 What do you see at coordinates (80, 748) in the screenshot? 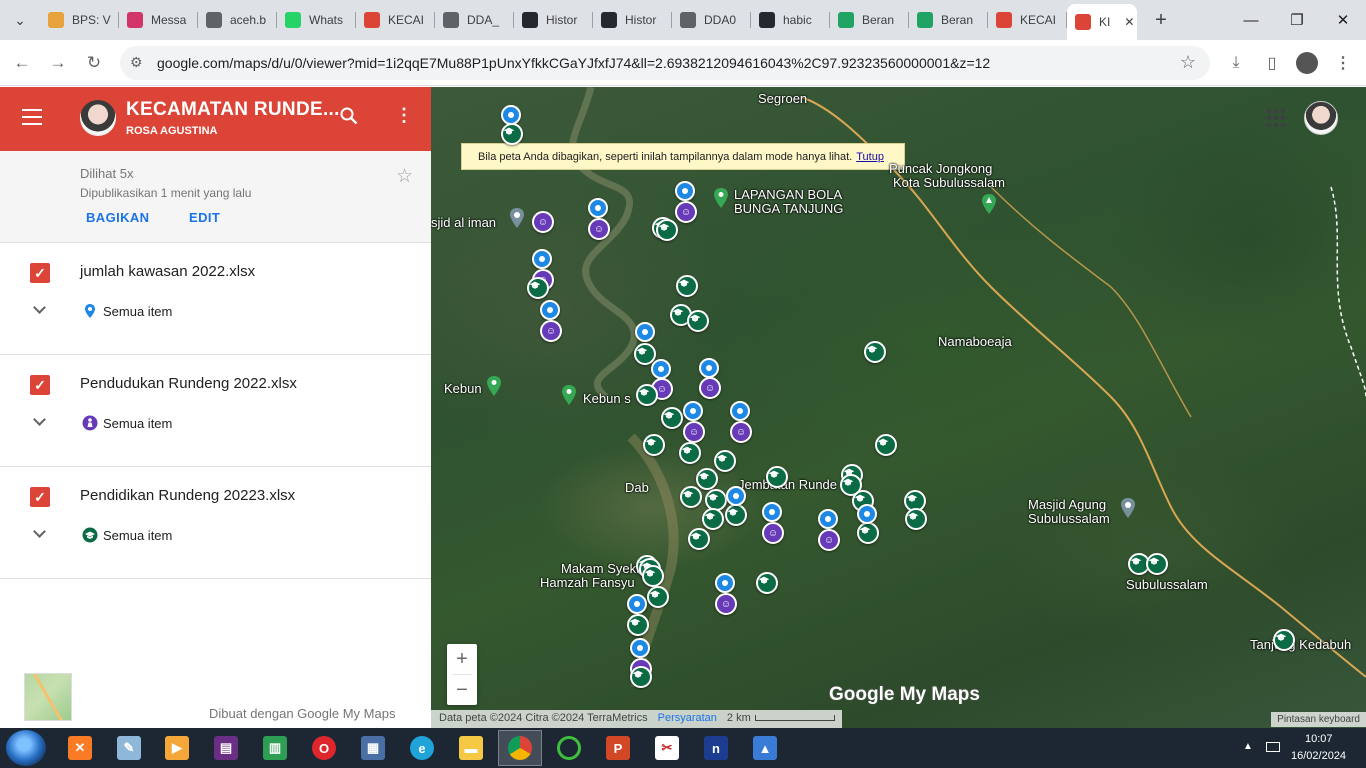
I see `taskbar-app-xampp: ✕` at bounding box center [80, 748].